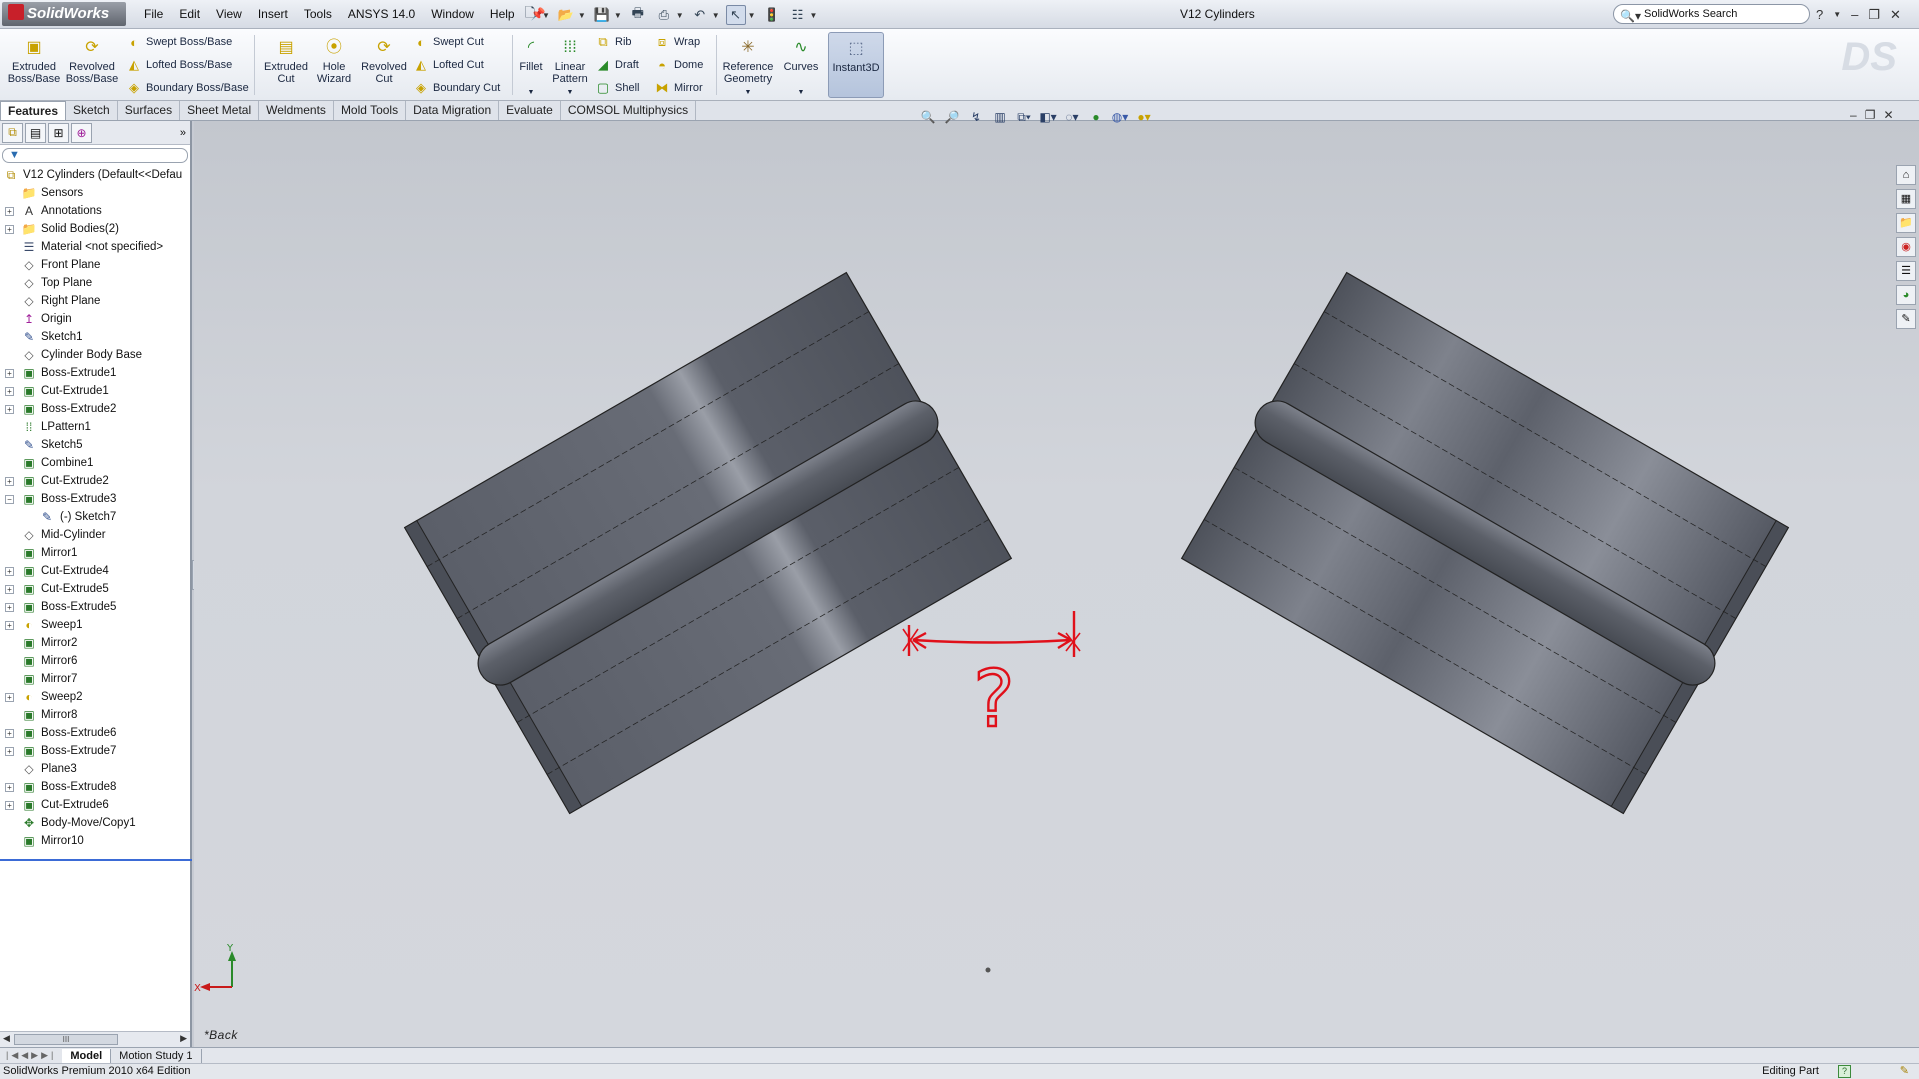 The image size is (1919, 1079). What do you see at coordinates (801, 68) in the screenshot?
I see `curves-button: ∿ Curves ▼` at bounding box center [801, 68].